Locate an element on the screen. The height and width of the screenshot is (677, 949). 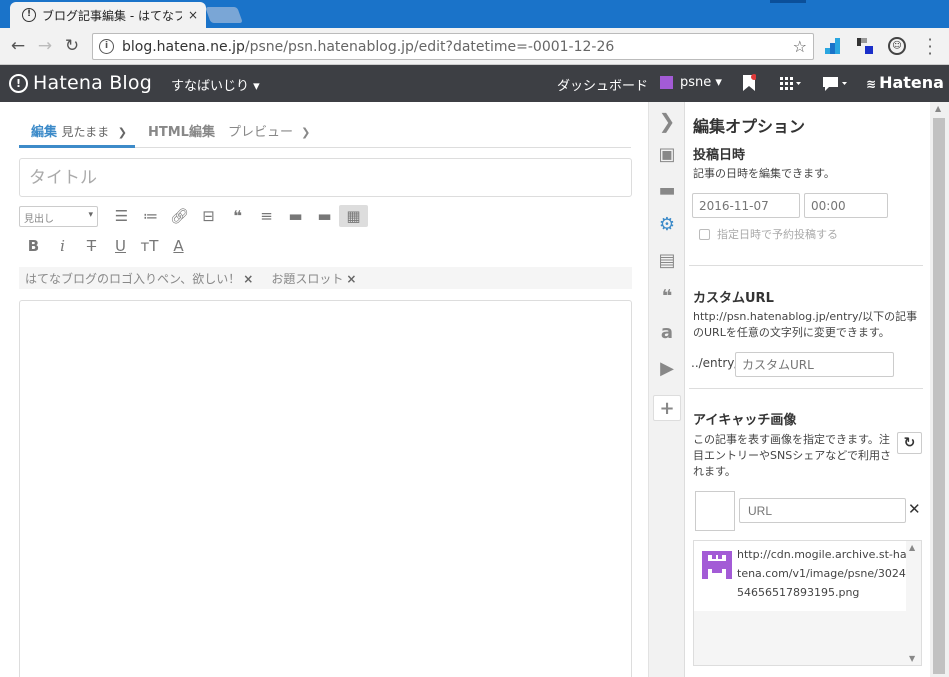
refresh-icon: ↻ is located at coordinates (909, 443).